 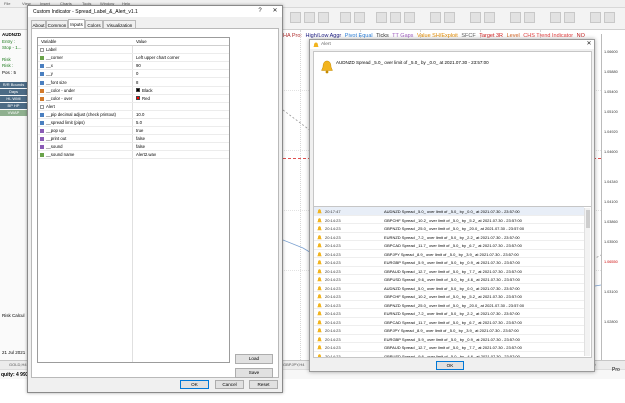 What do you see at coordinates (50, 106) in the screenshot?
I see `param-name: Alert` at bounding box center [50, 106].